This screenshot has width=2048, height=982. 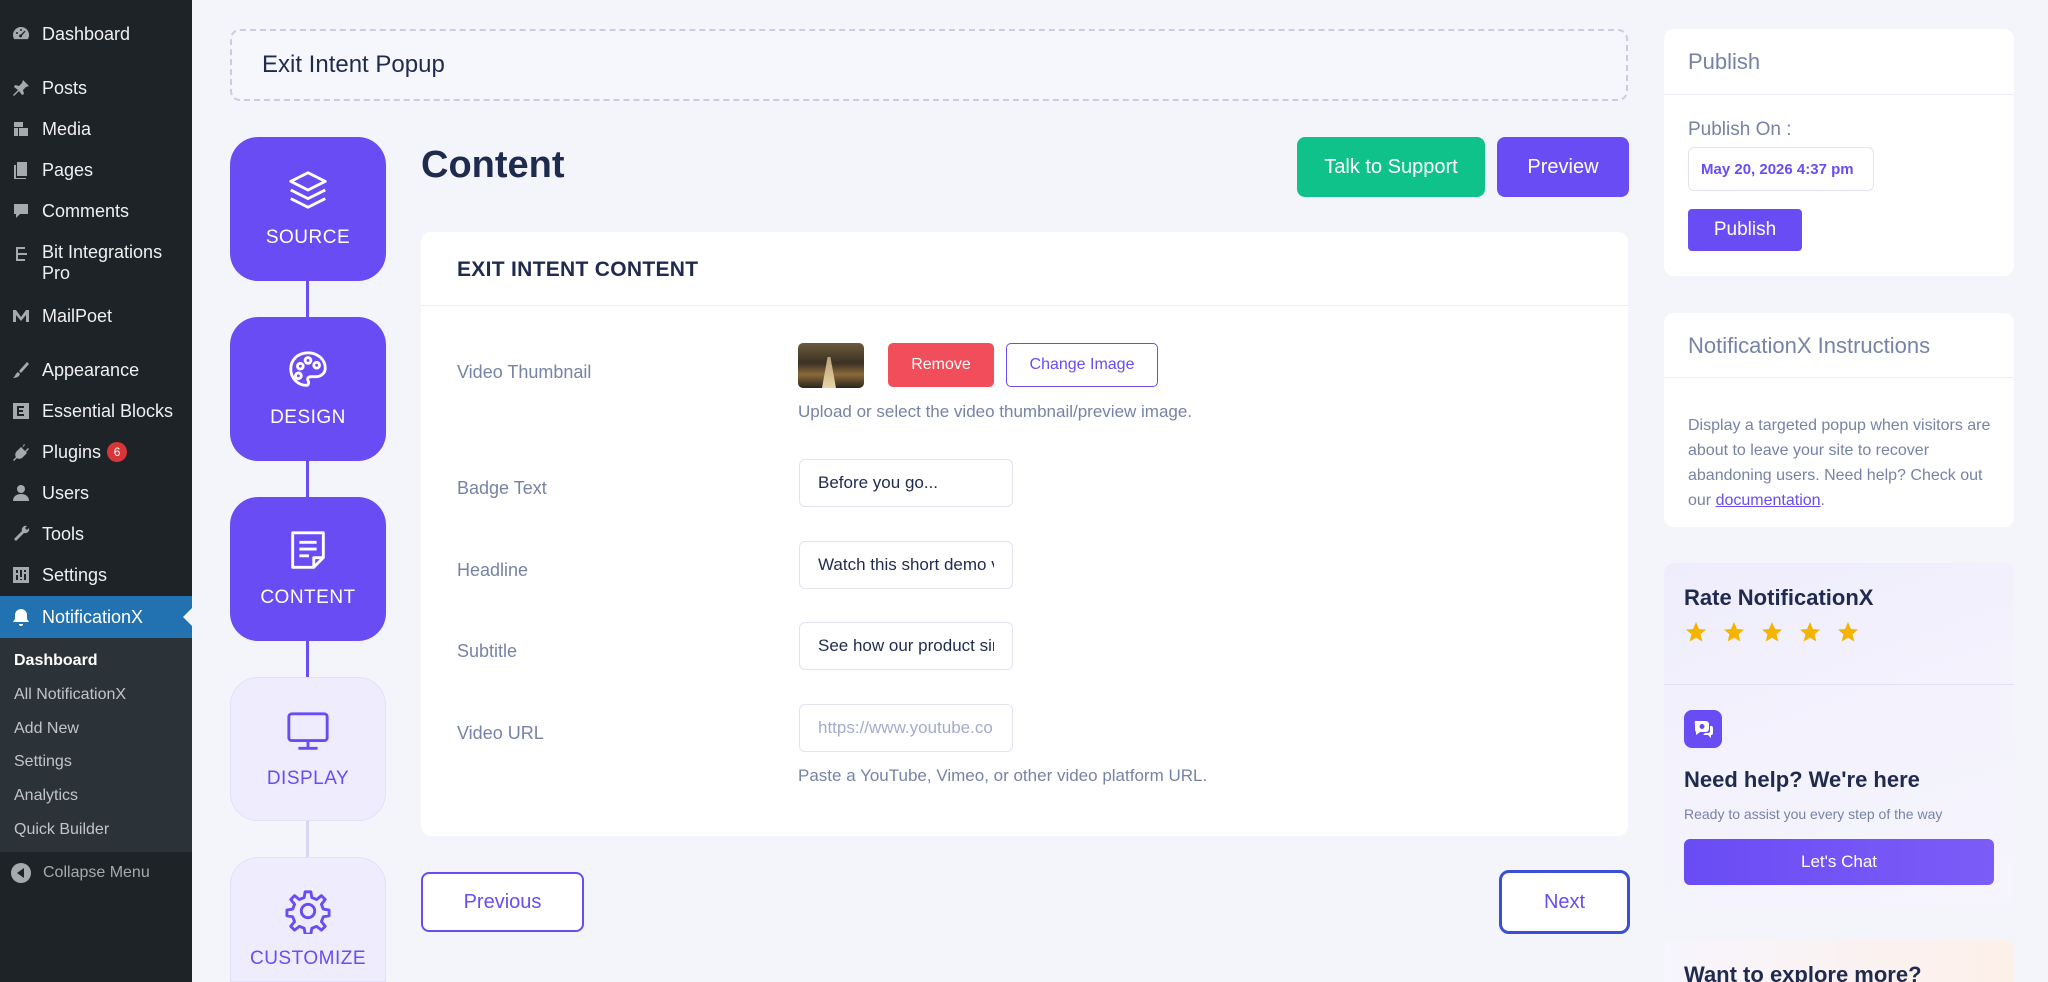 I want to click on menu-label: Essential Blocks, so click(x=108, y=410).